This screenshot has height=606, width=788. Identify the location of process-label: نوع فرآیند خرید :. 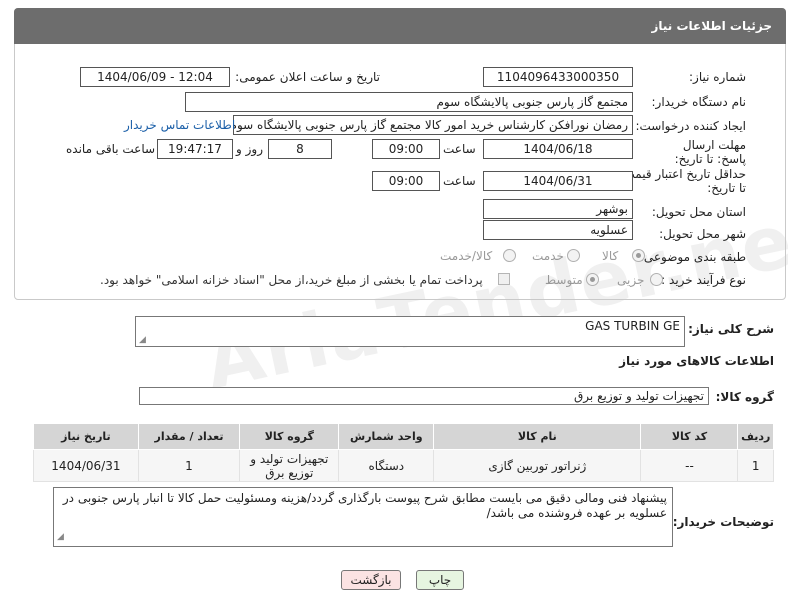
(703, 280).